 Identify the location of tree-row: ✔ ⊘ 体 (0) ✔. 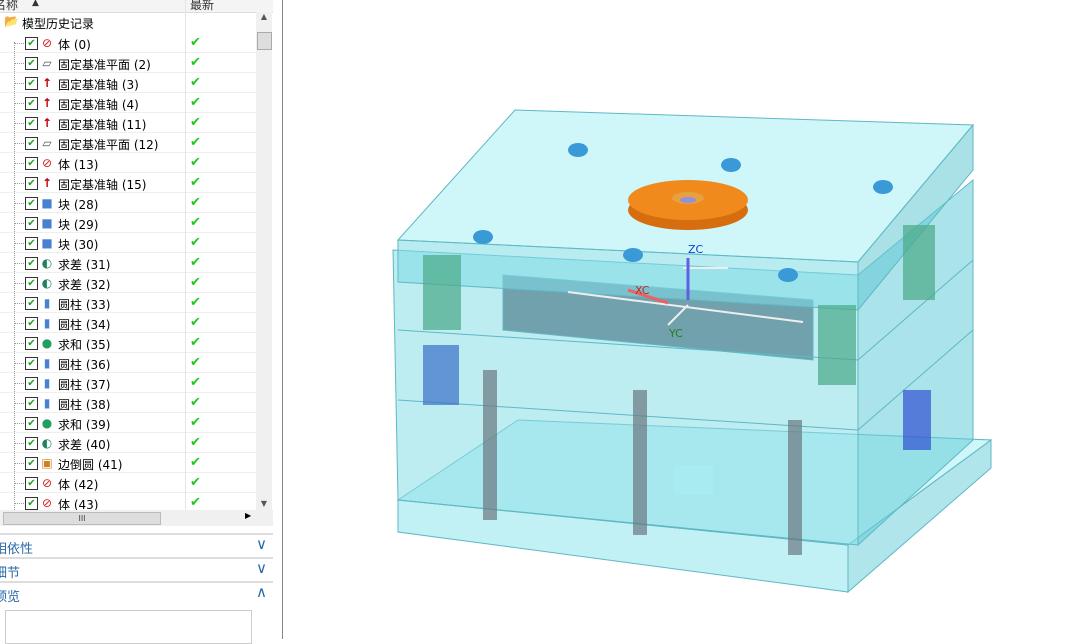
(128, 43).